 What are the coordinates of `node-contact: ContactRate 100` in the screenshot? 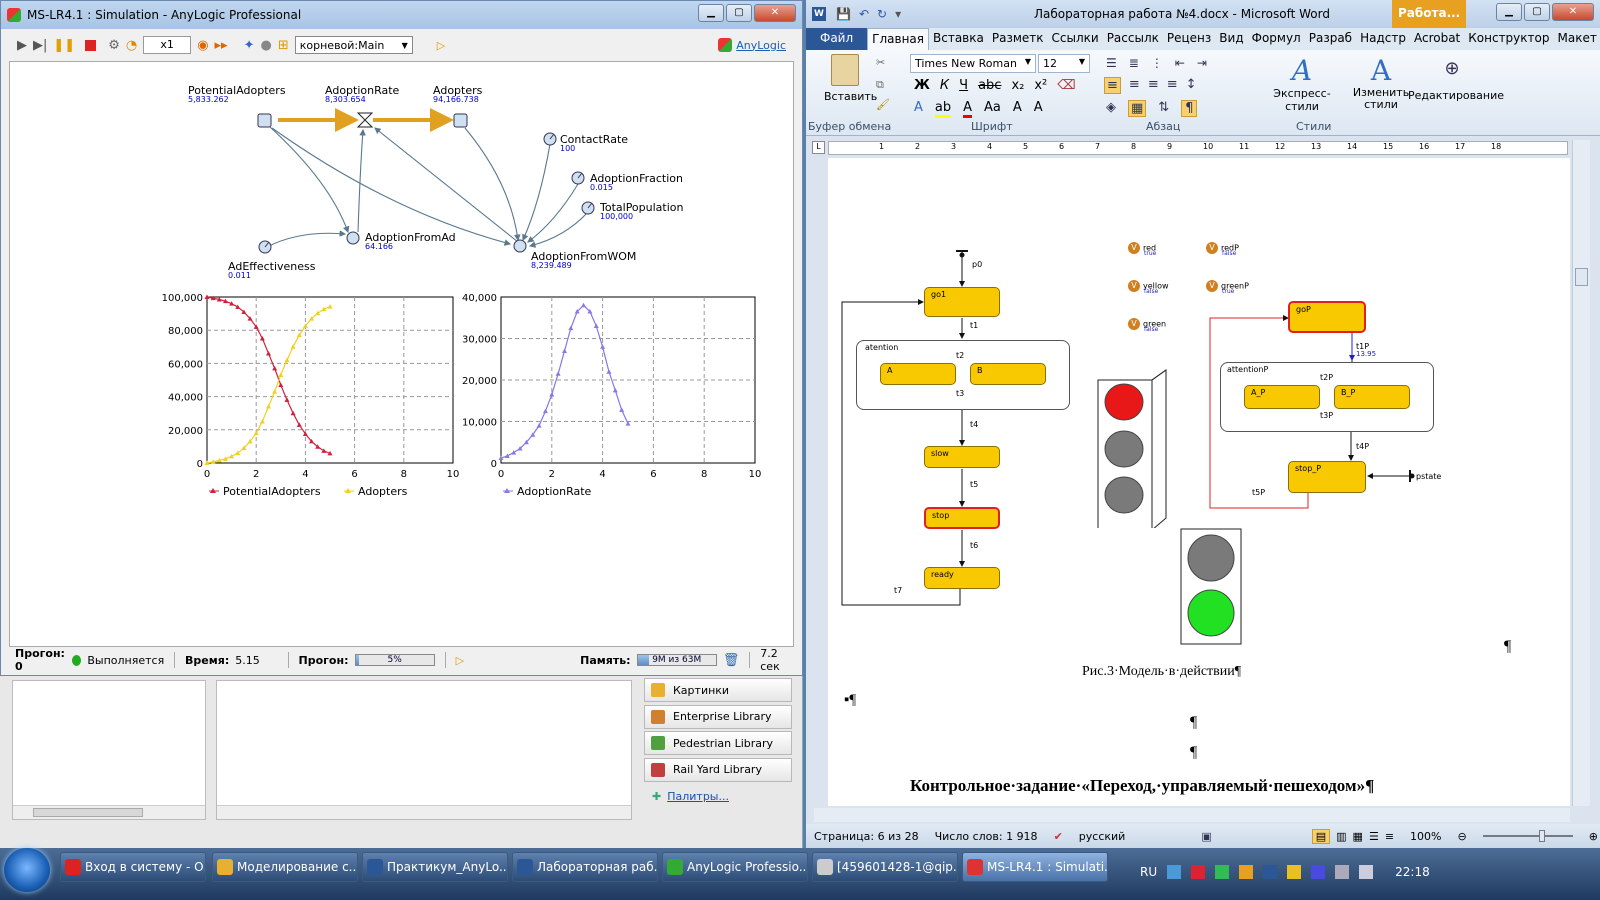 It's located at (594, 143).